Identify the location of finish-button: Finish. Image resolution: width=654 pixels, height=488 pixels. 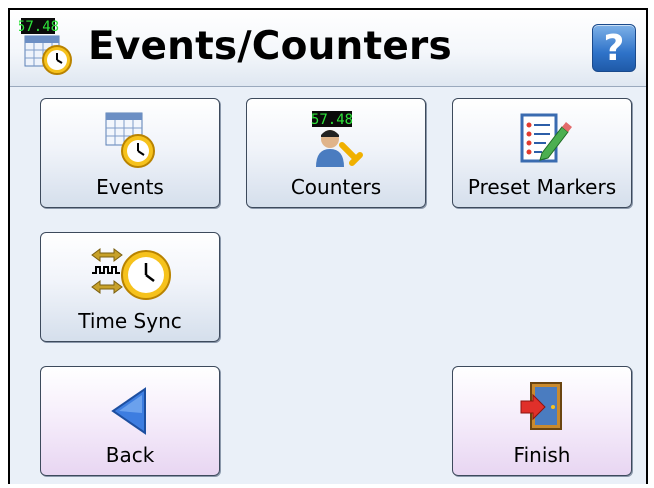
(542, 421).